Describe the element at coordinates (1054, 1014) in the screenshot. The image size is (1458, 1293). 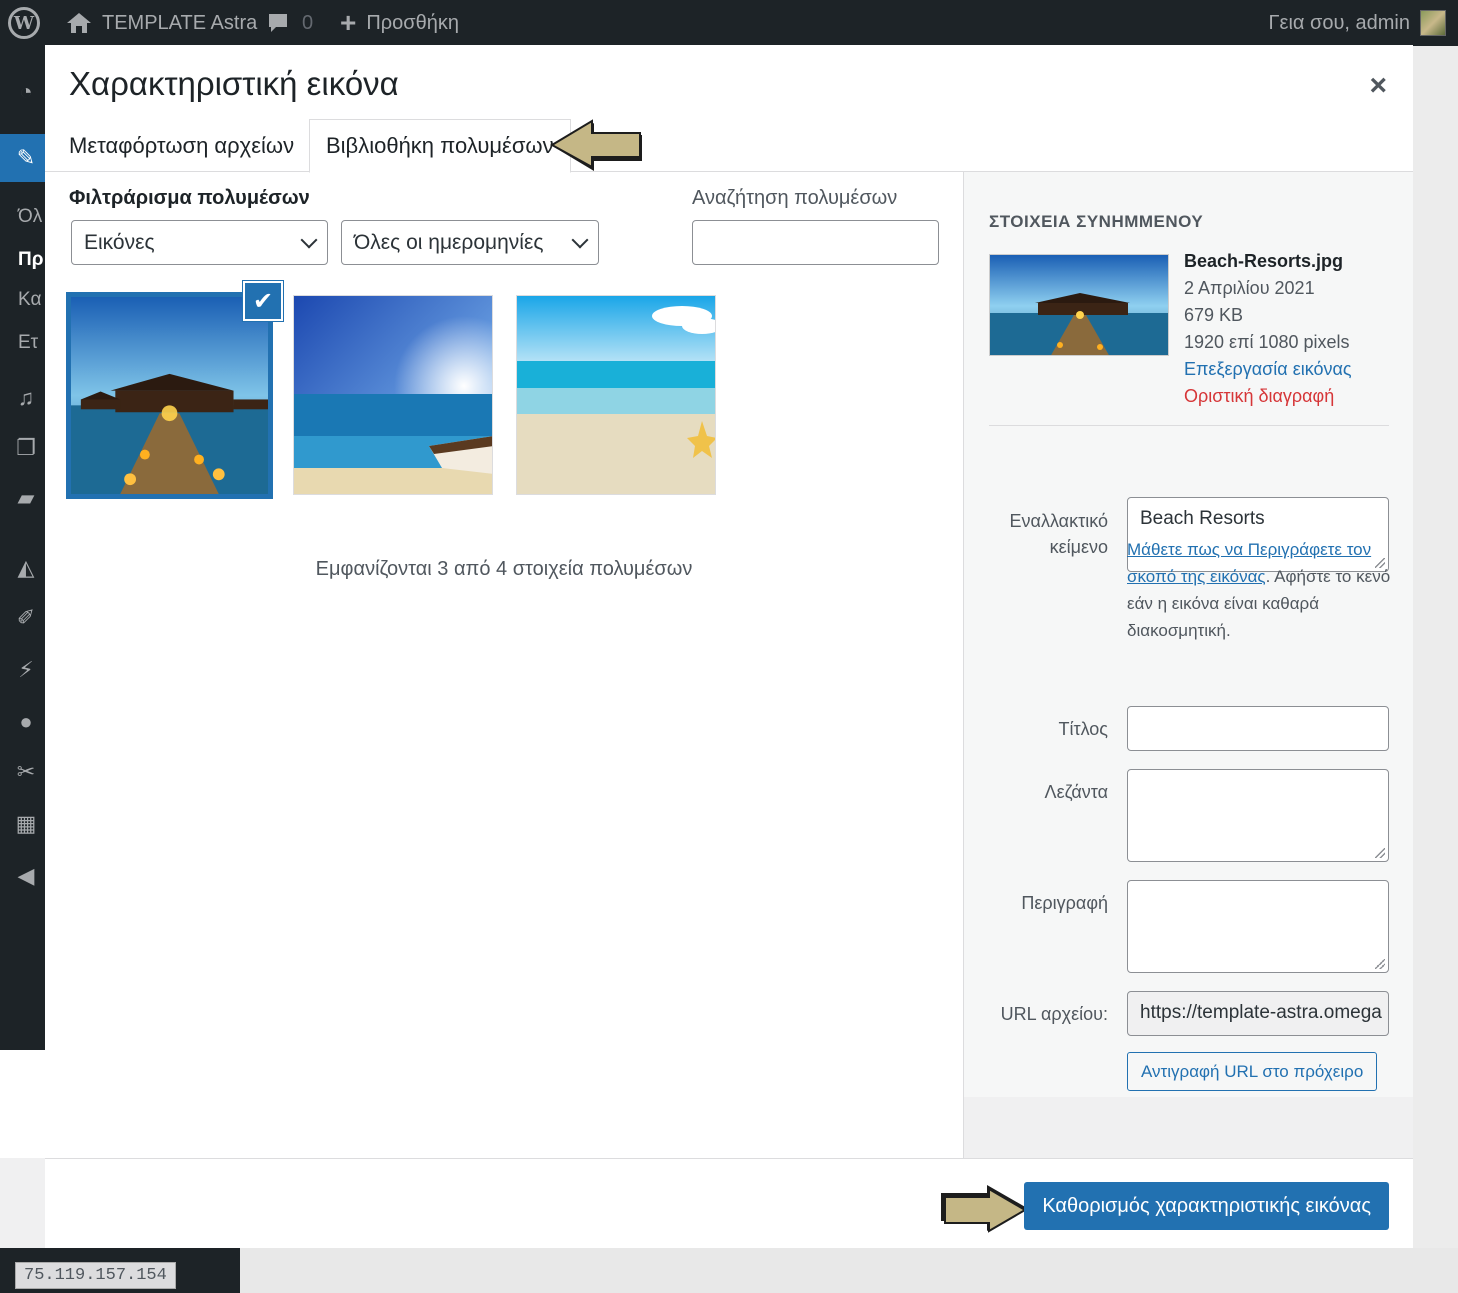
I see `file-url-label: URL αρχείου:` at that location.